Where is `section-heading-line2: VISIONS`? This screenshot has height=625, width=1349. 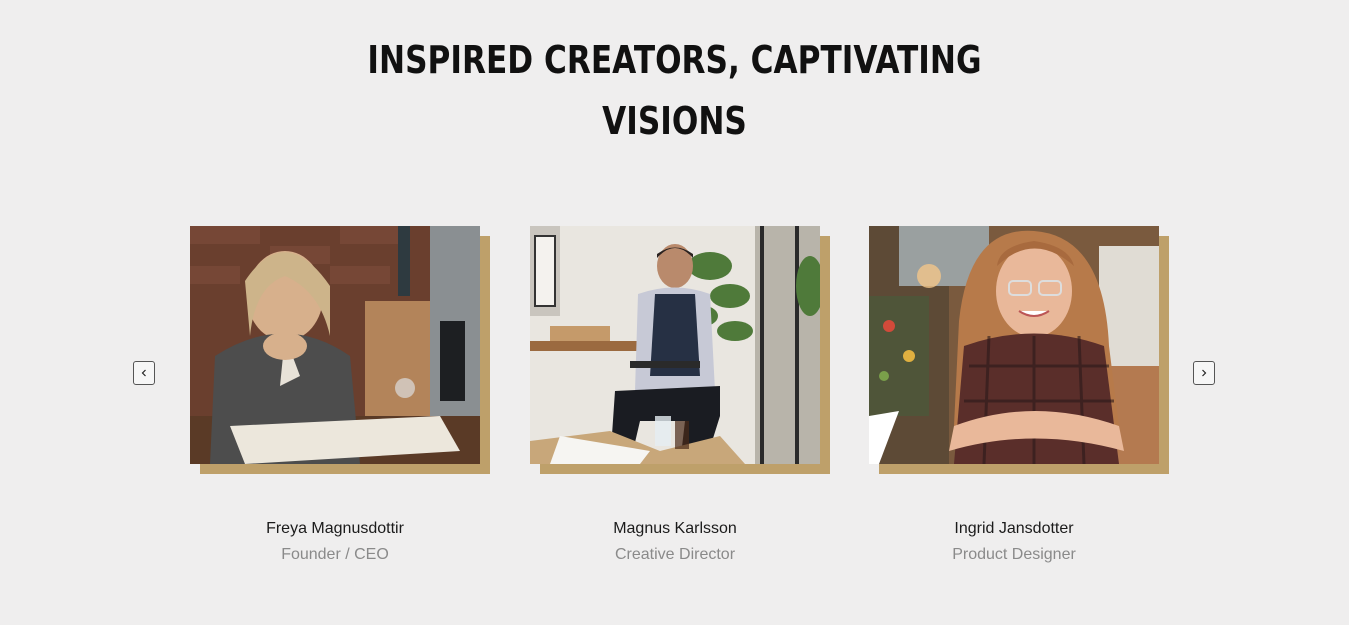 section-heading-line2: VISIONS is located at coordinates (674, 121).